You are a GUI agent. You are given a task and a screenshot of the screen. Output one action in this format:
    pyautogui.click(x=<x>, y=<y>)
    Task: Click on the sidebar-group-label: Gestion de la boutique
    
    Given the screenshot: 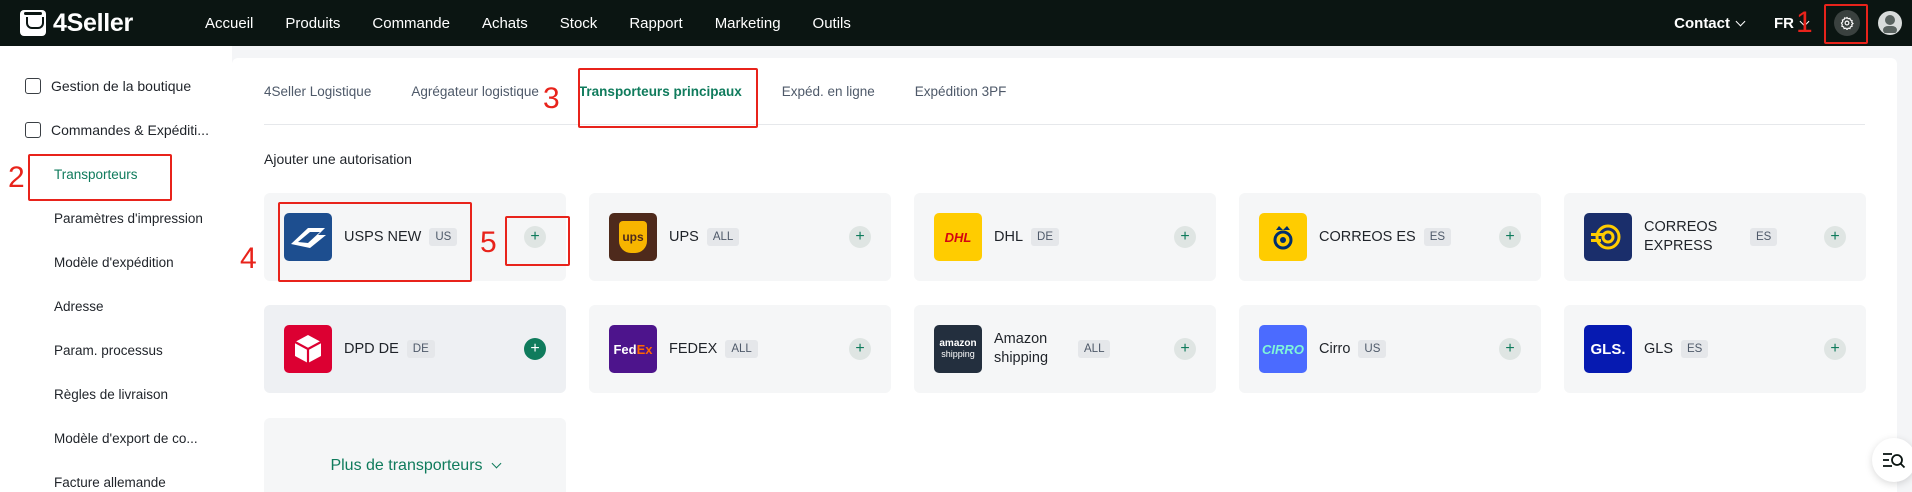 What is the action you would take?
    pyautogui.click(x=121, y=86)
    